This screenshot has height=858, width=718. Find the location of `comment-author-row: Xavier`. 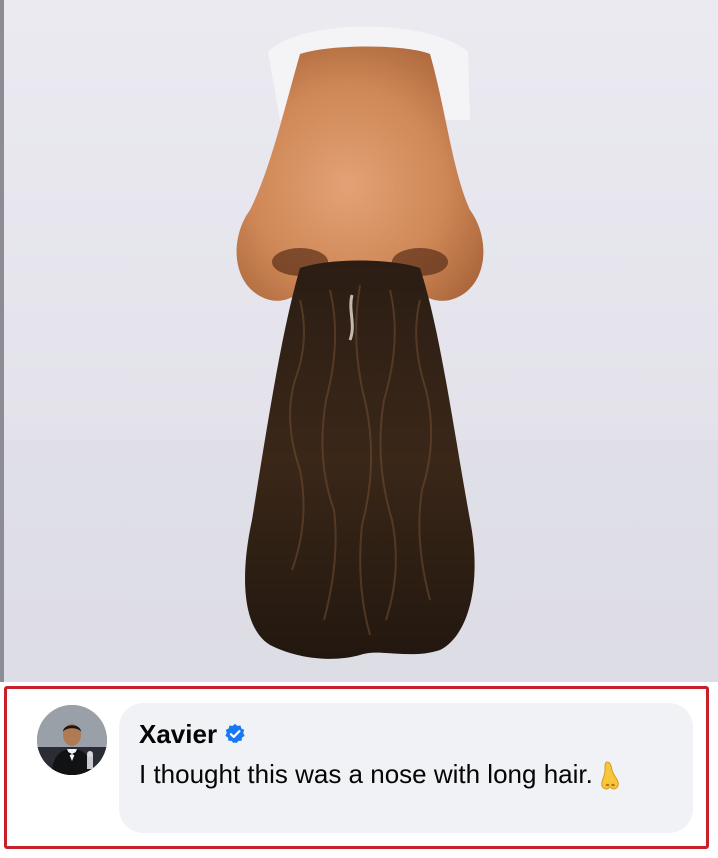

comment-author-row: Xavier is located at coordinates (192, 734).